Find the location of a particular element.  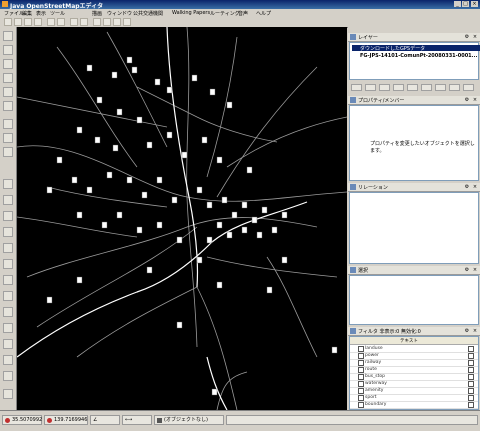

table-row: boundary is located at coordinates (414, 405).